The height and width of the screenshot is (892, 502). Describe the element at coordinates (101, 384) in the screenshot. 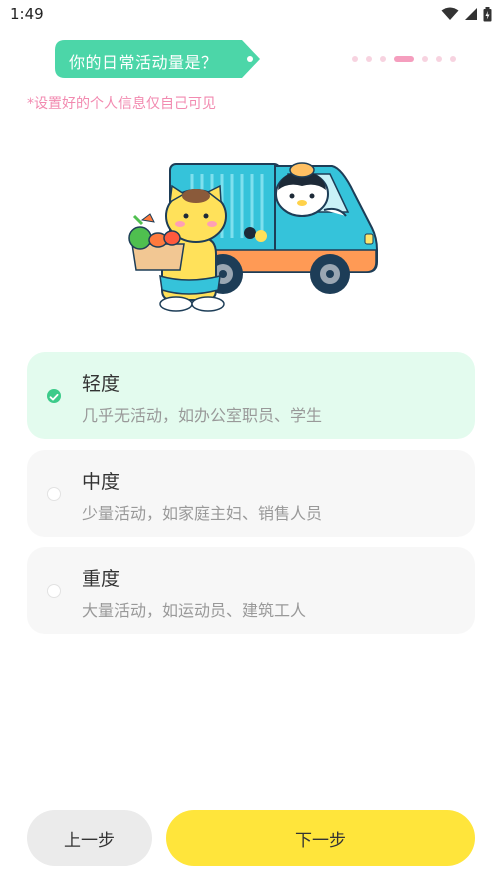

I see `option-title: 轻度` at that location.